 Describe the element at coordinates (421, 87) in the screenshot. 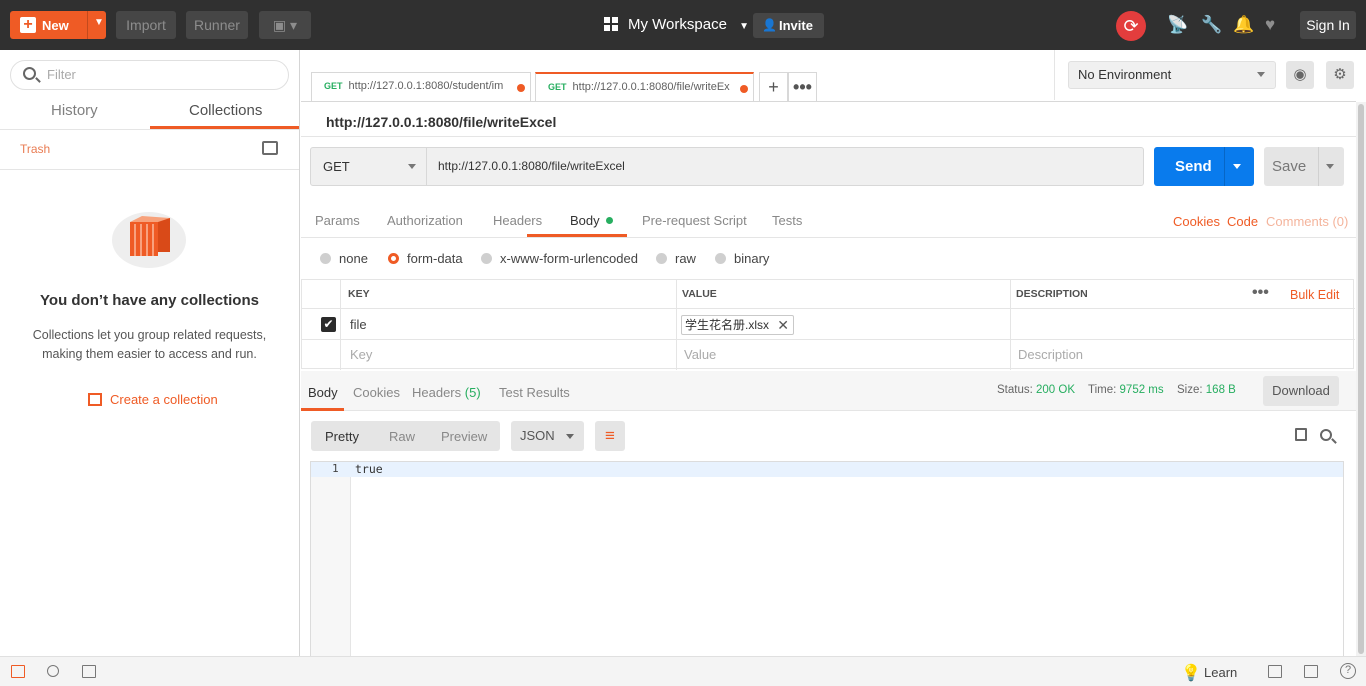

I see `request-tab: GET http://127.0.0.1:8080/student/im` at that location.